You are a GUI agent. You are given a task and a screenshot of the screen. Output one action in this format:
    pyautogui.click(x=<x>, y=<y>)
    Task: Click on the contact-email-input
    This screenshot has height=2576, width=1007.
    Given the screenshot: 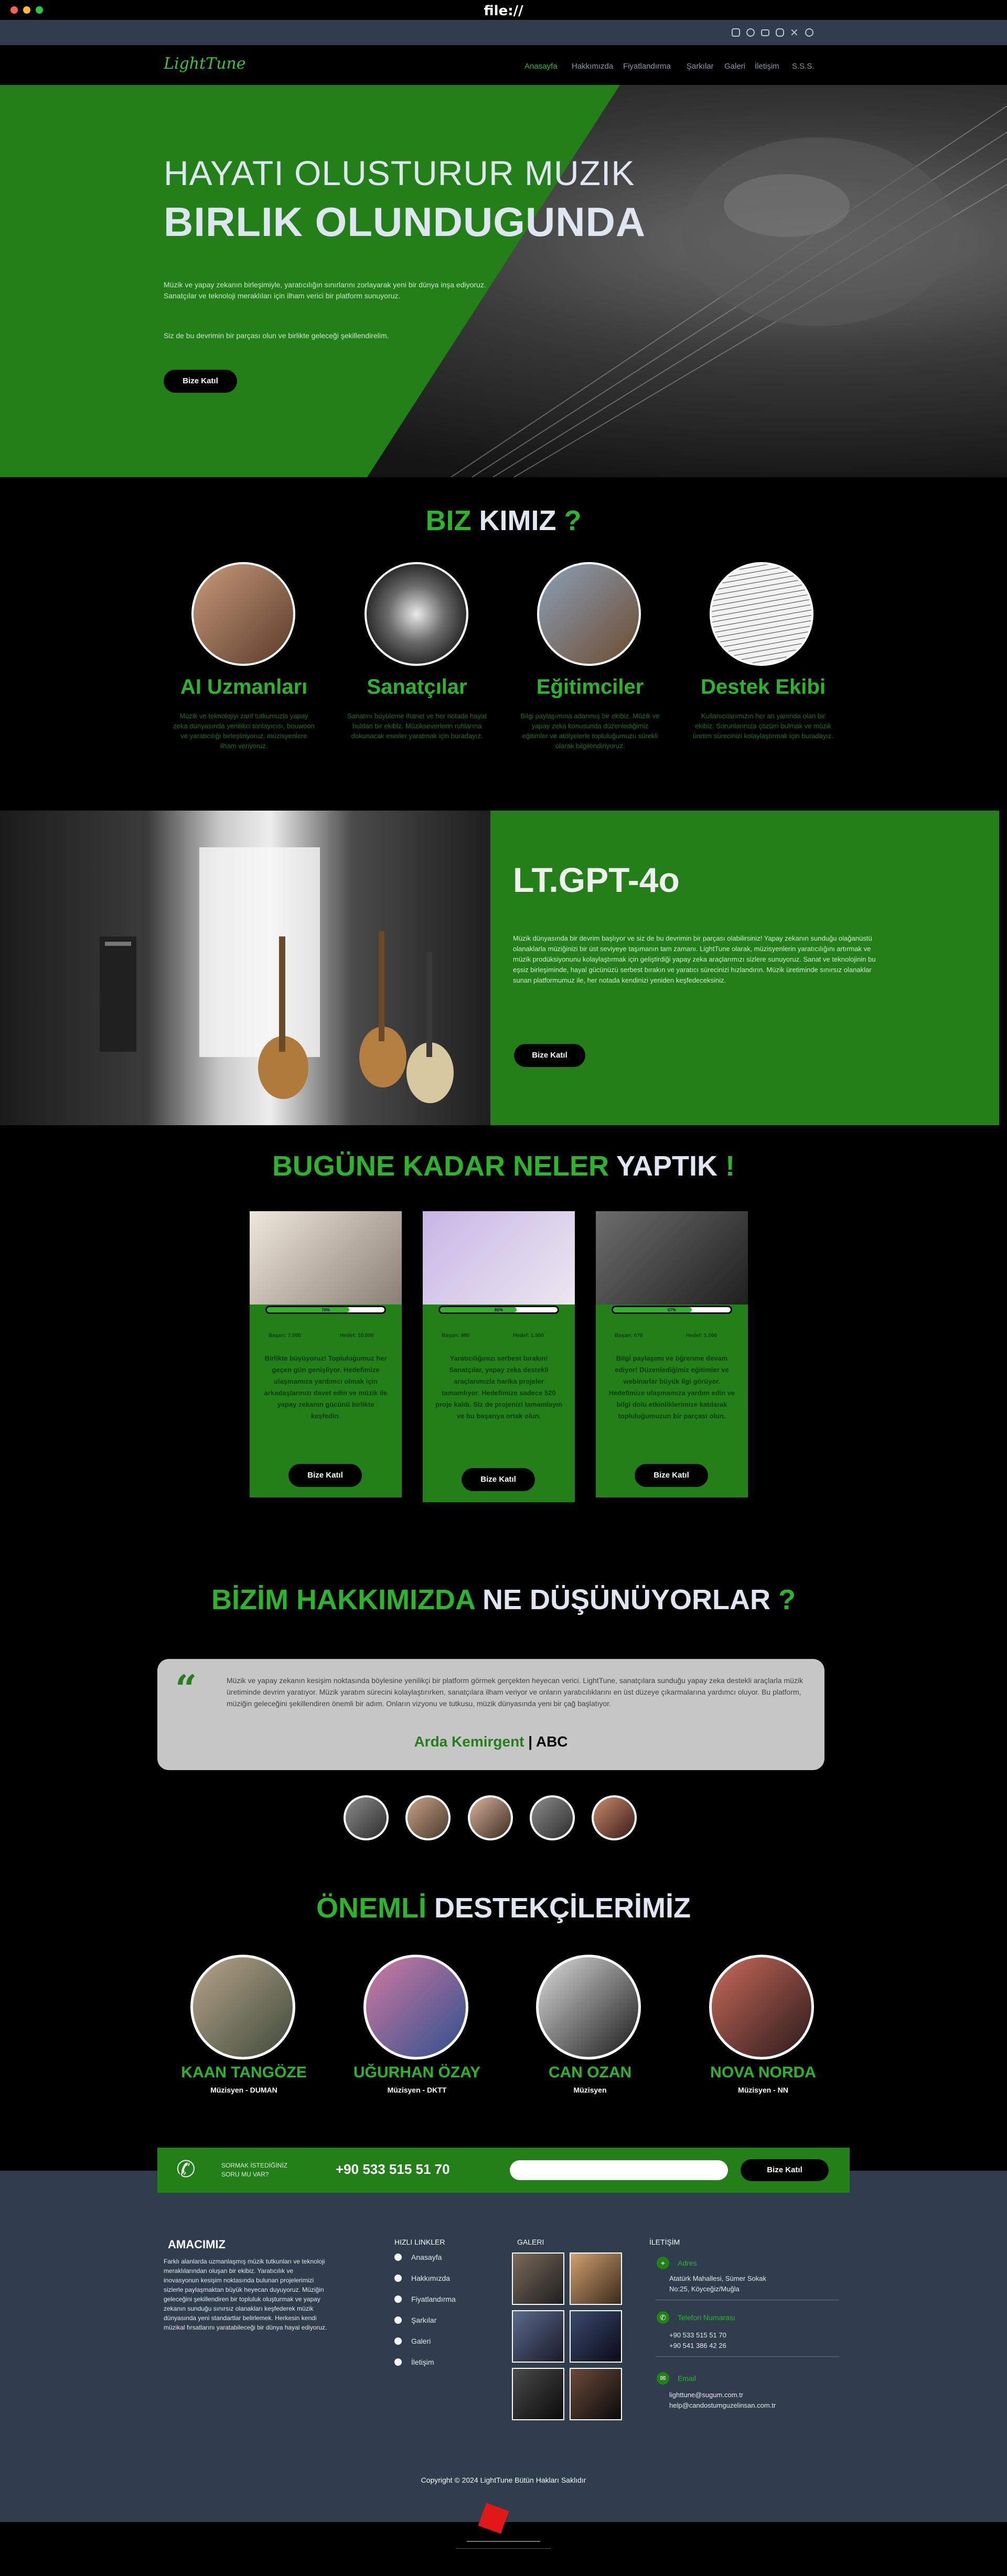 What is the action you would take?
    pyautogui.click(x=619, y=2170)
    